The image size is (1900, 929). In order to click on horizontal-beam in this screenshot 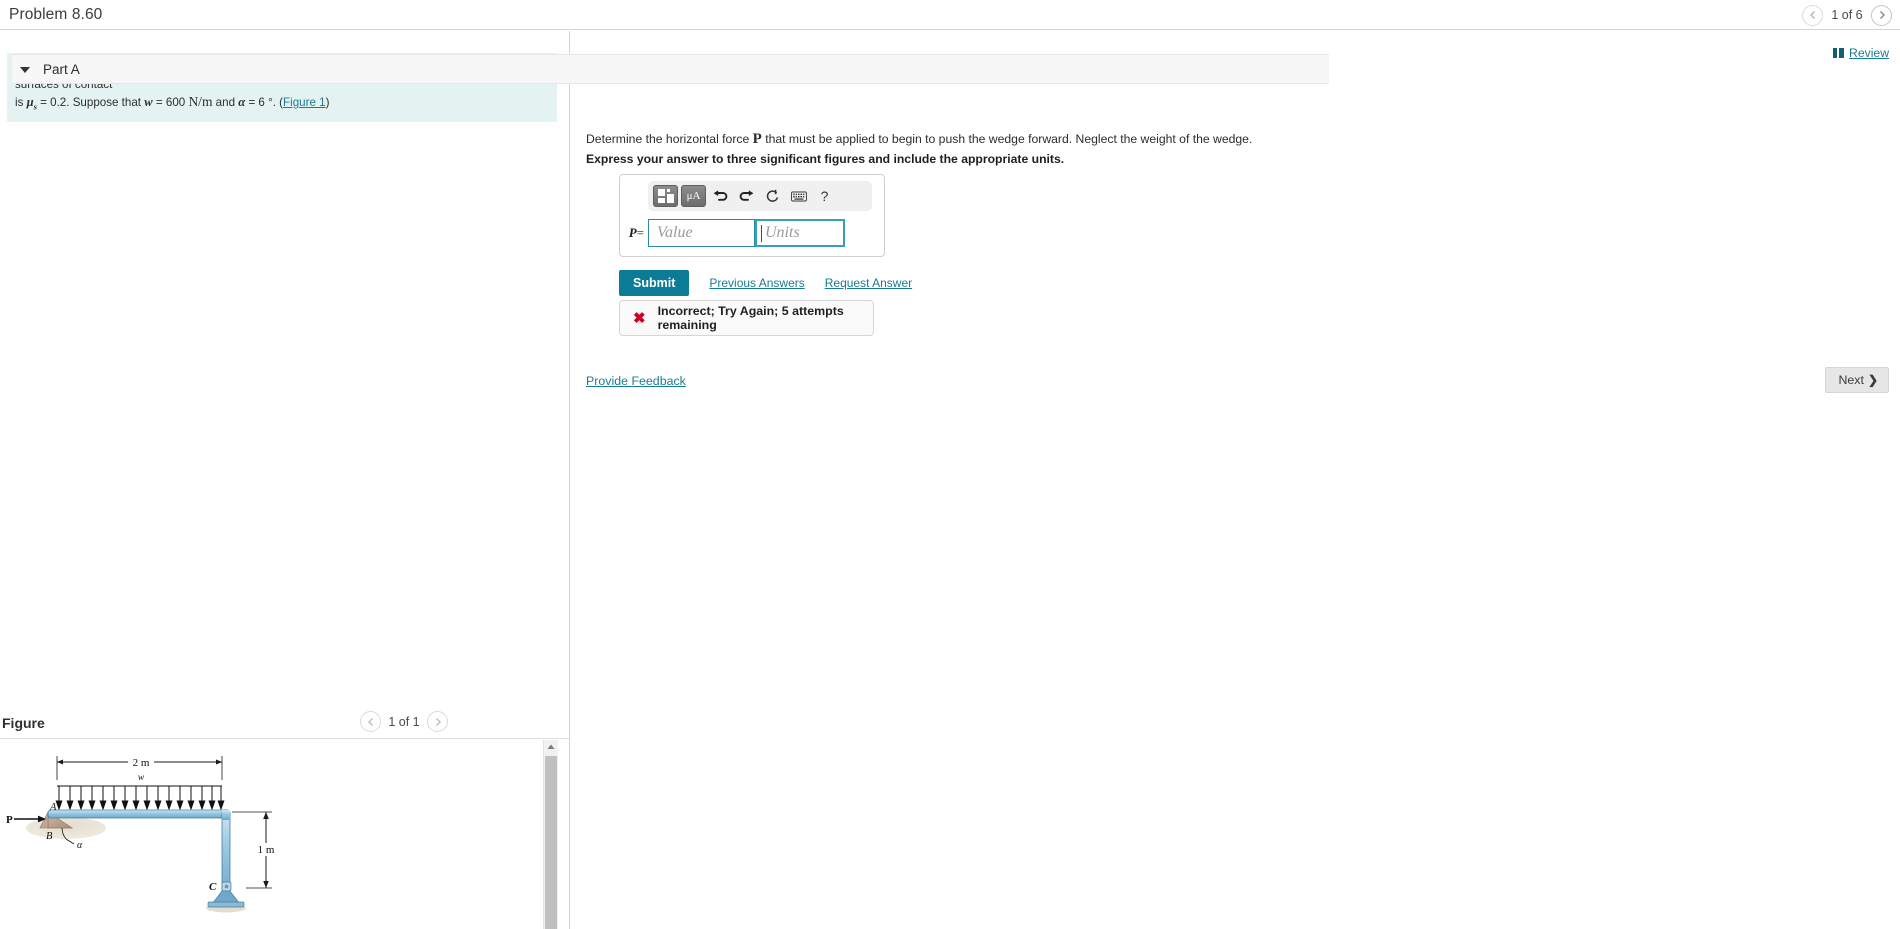, I will do `click(139, 814)`.